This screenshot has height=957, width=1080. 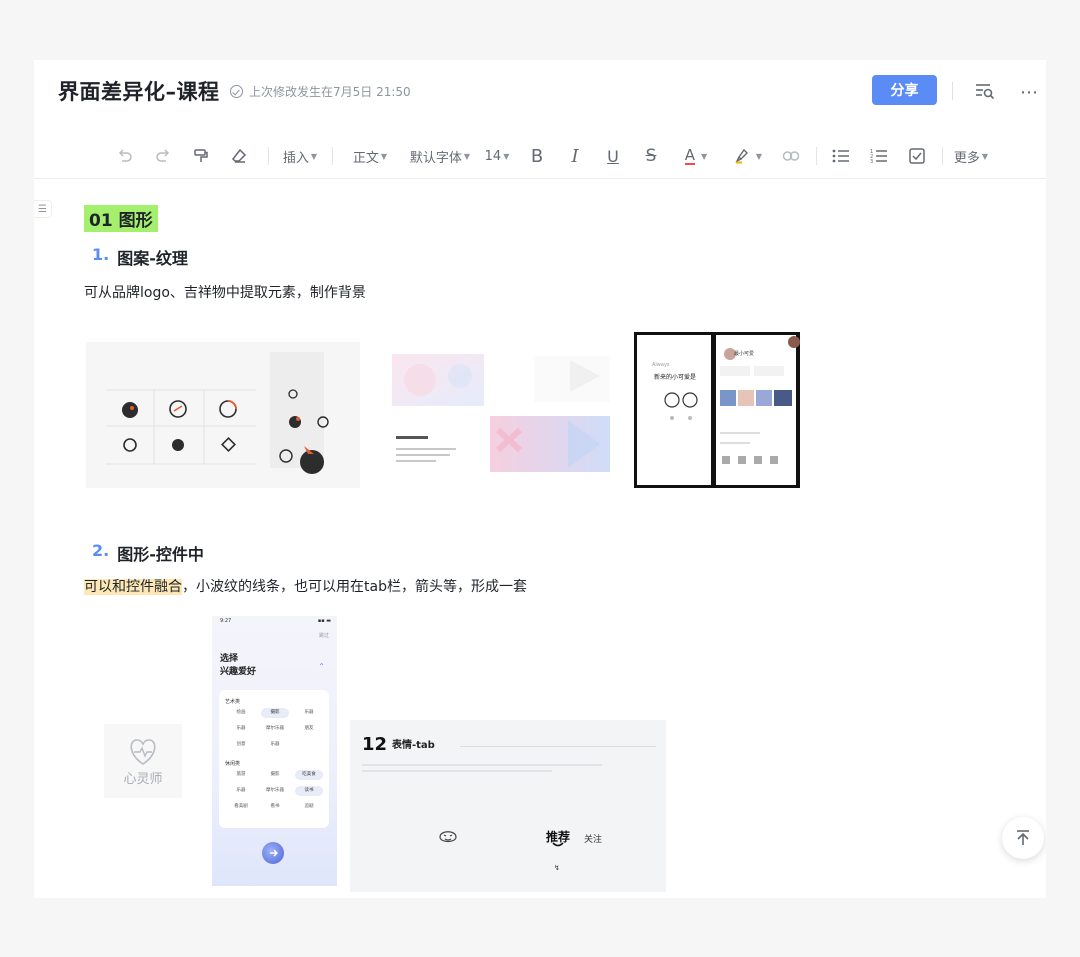 I want to click on interest-tag: 追剧, so click(x=309, y=807).